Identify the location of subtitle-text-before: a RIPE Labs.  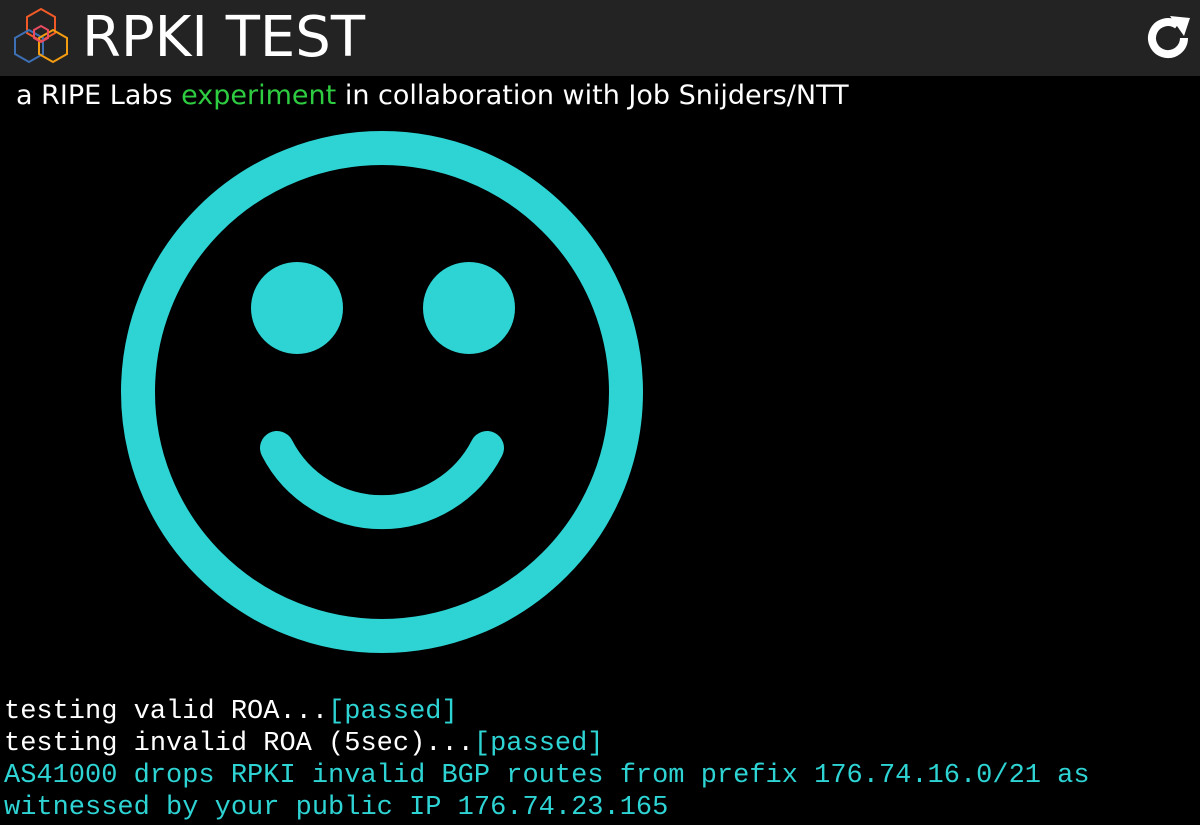
(99, 95).